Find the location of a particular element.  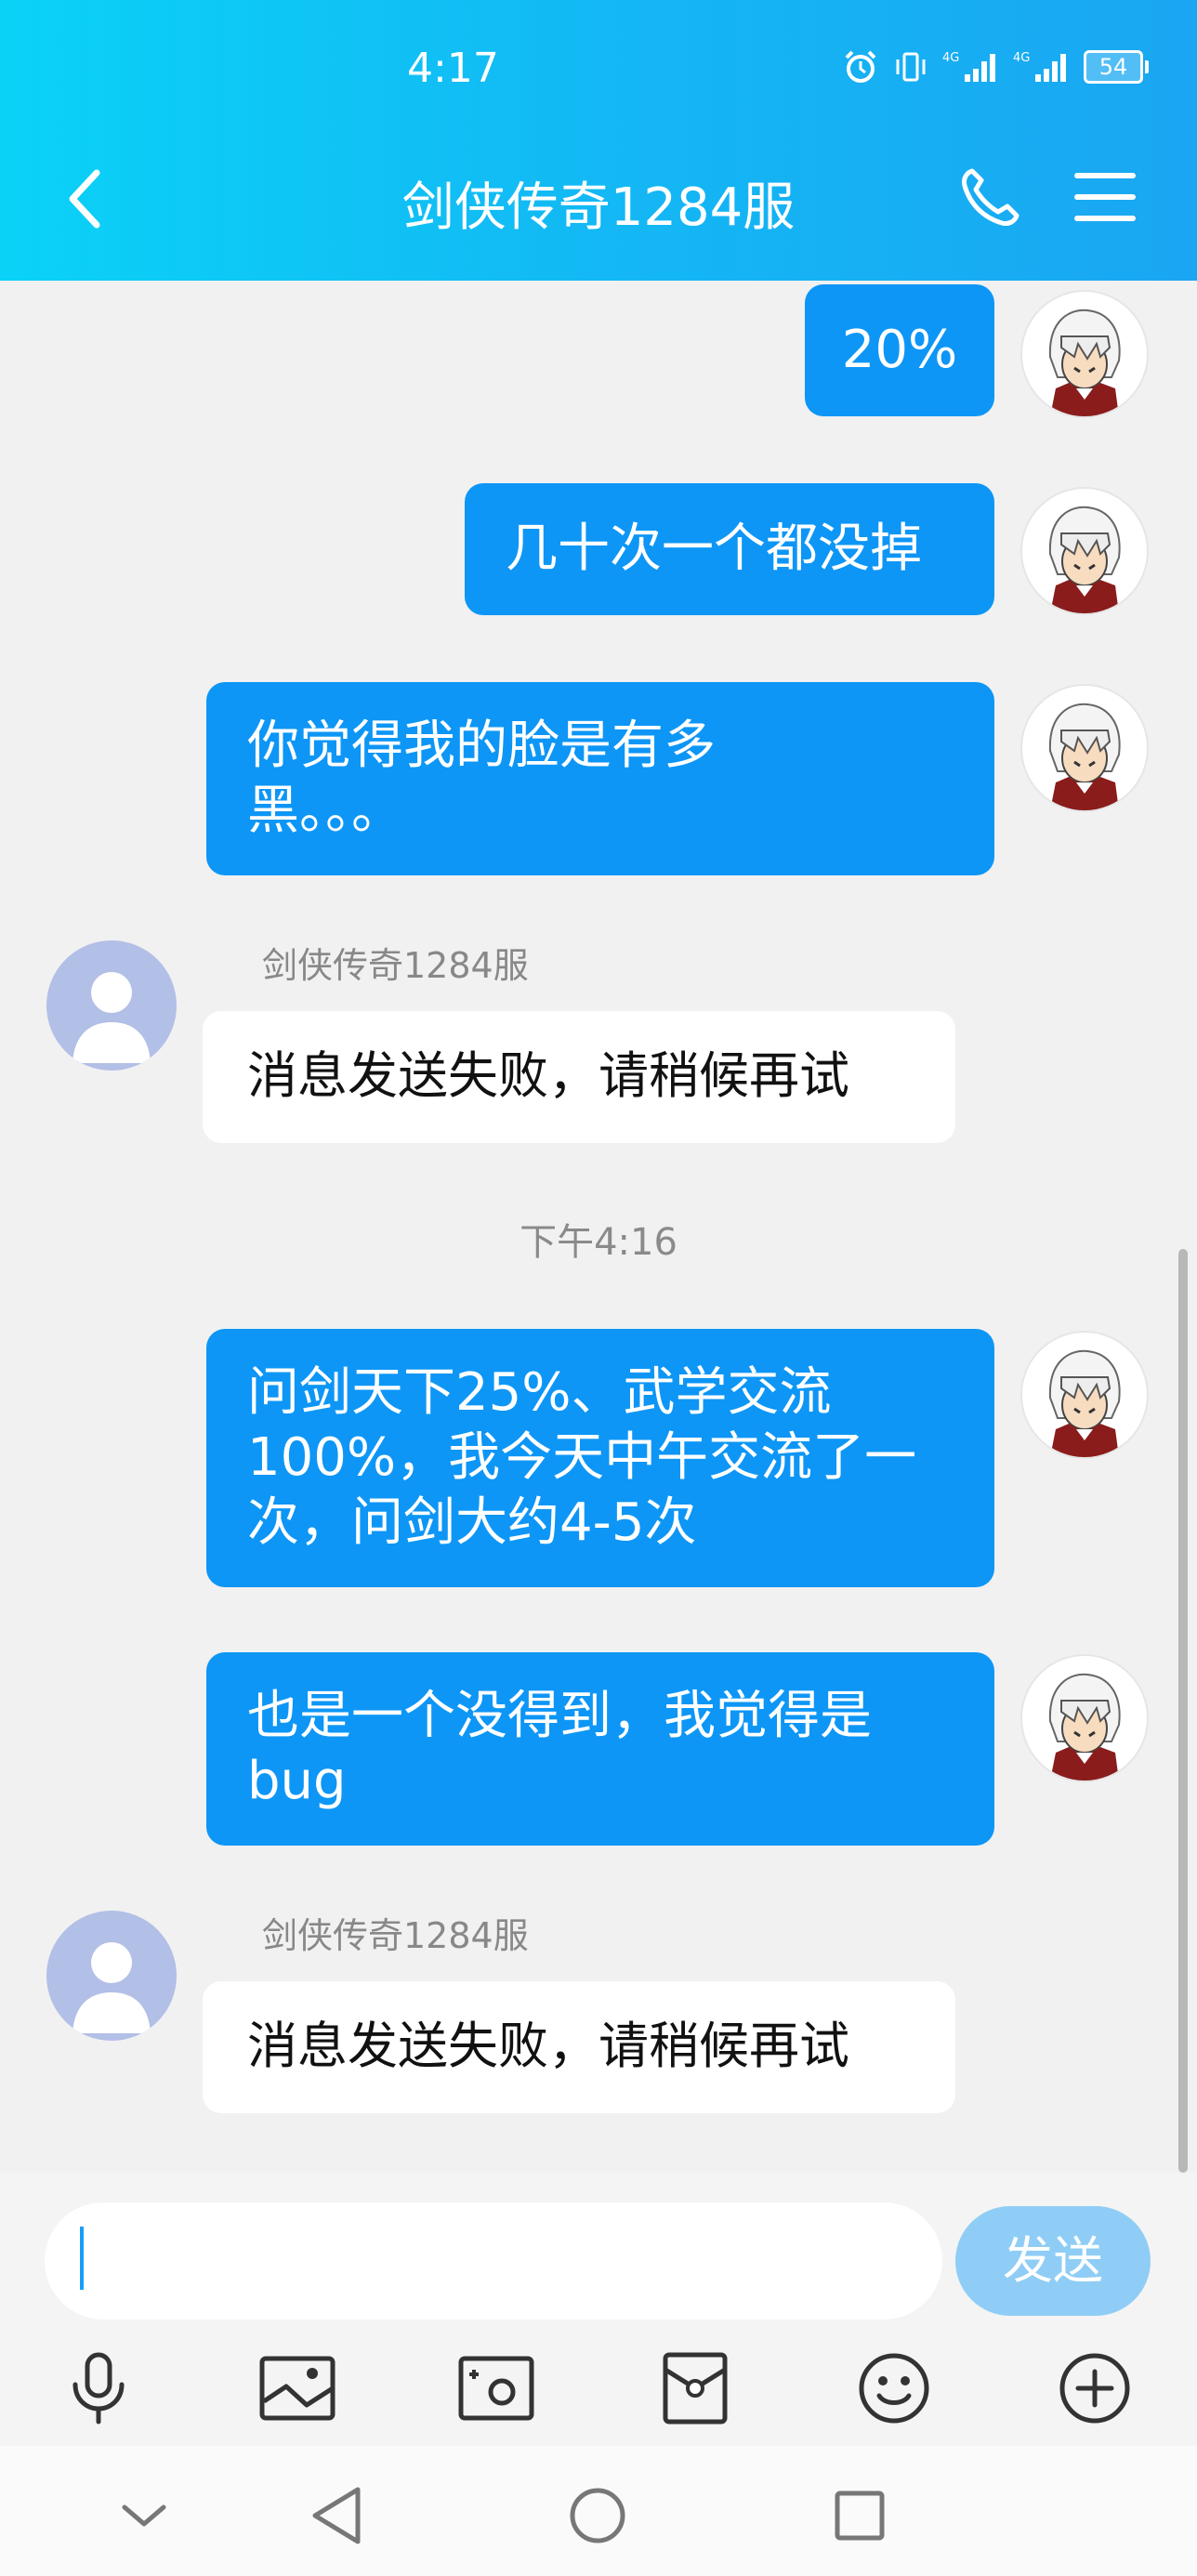

send-button: 发送 is located at coordinates (1053, 2261).